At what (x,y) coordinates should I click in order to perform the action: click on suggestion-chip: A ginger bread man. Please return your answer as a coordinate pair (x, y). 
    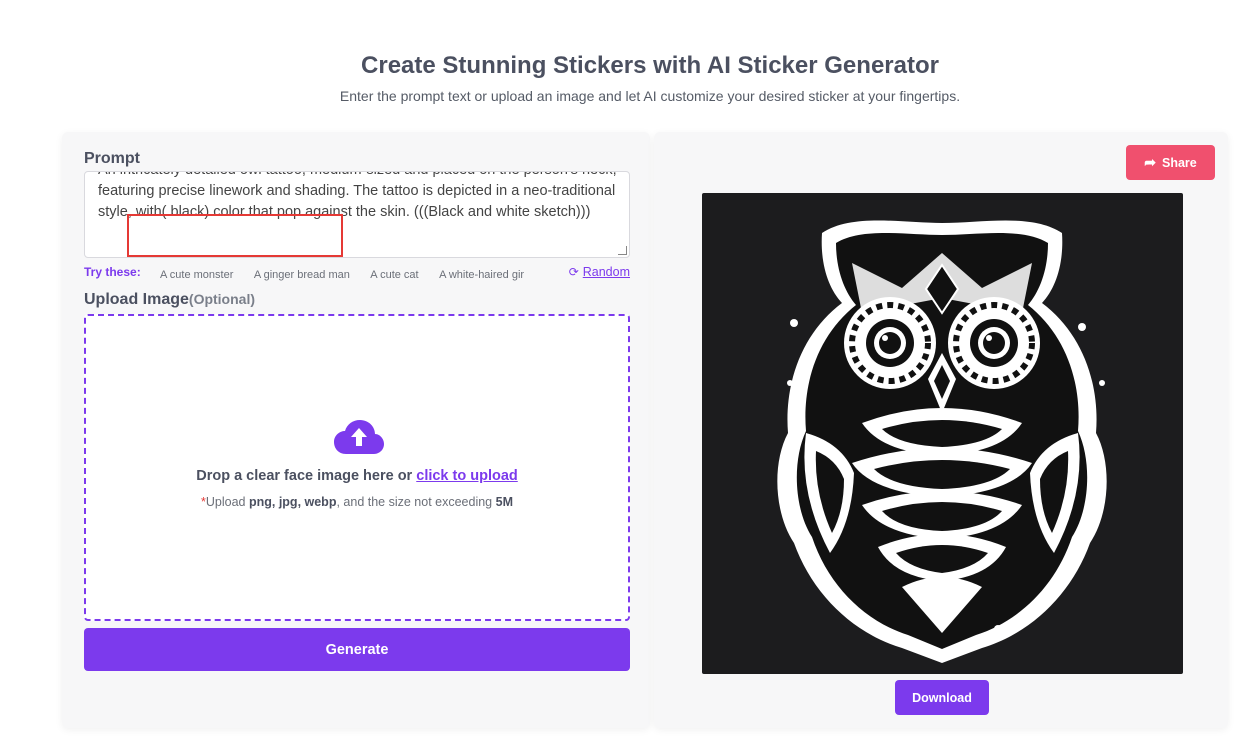
    Looking at the image, I should click on (302, 275).